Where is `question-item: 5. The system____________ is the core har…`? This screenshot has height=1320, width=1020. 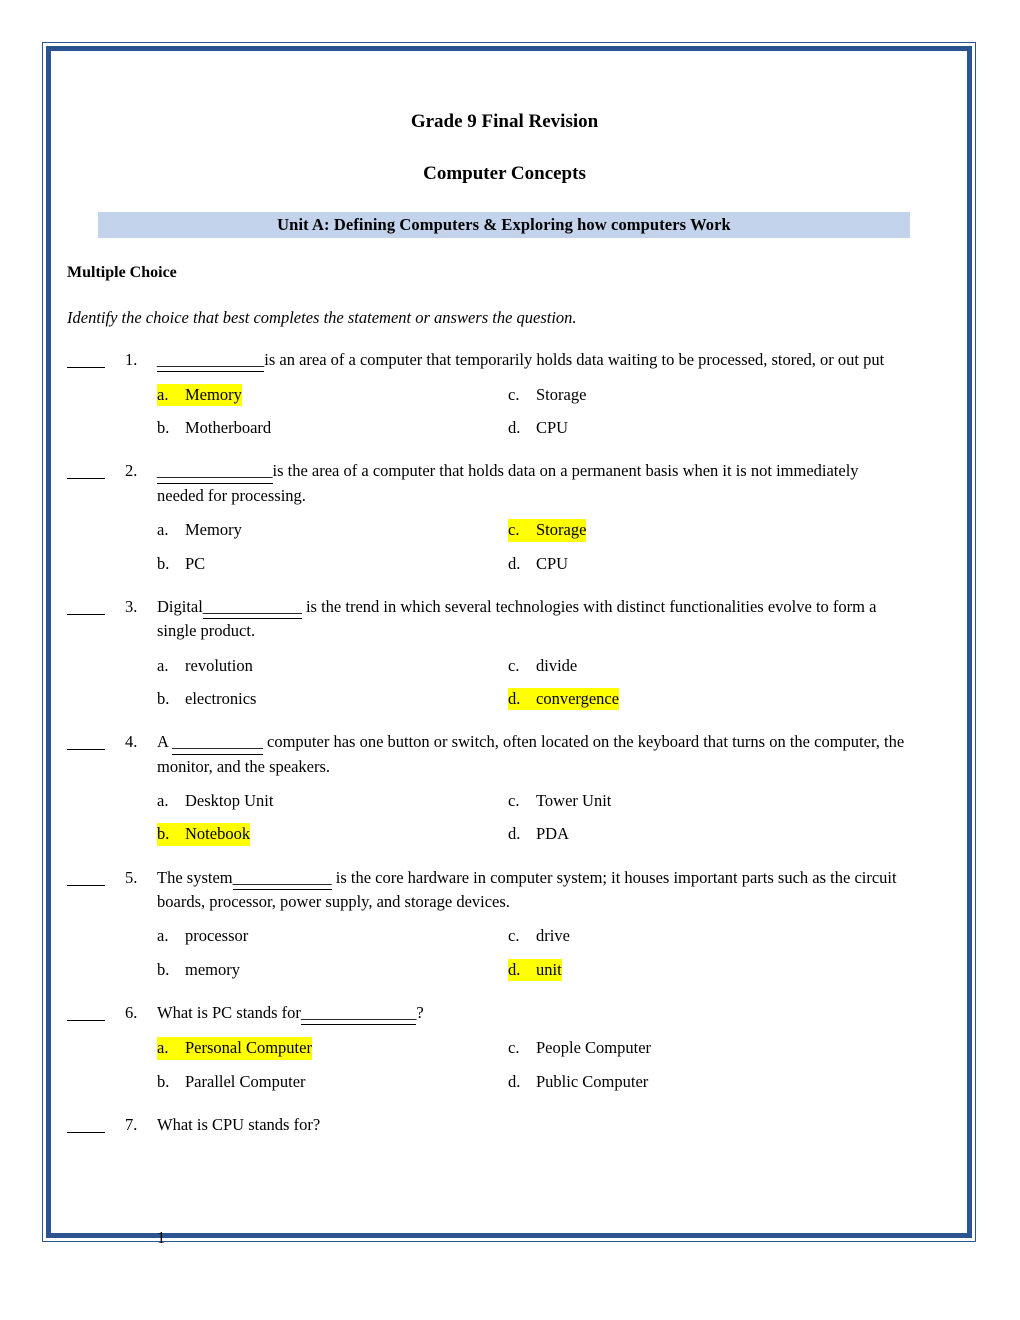 question-item: 5. The system____________ is the core har… is located at coordinates (504, 923).